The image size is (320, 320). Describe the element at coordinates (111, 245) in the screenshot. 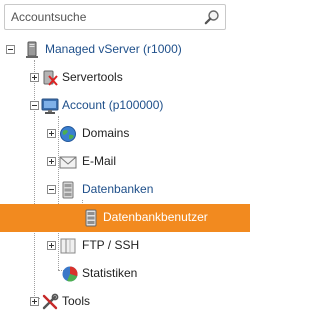

I see `tree-item-label: FTP / SSH` at that location.